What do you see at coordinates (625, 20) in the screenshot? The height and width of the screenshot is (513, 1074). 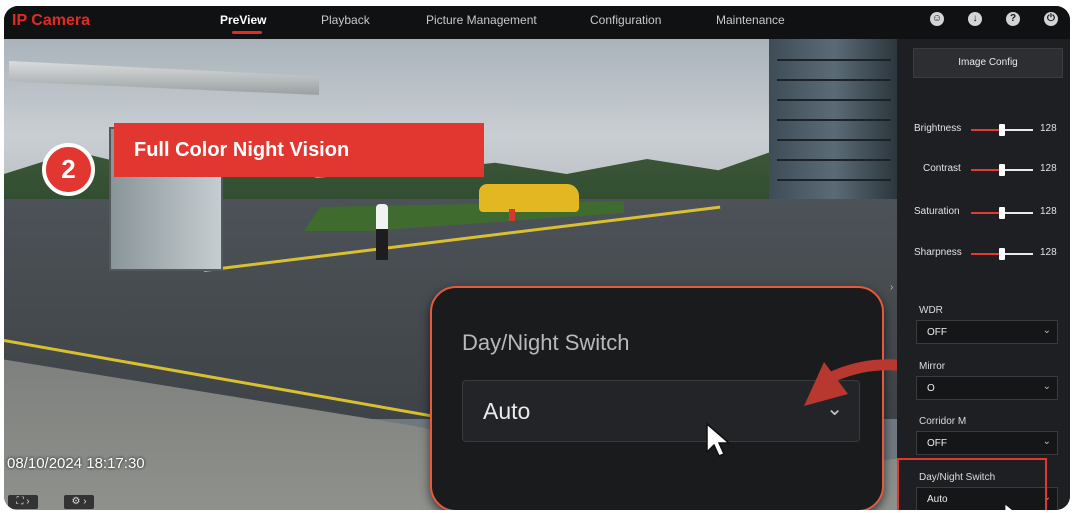 I see `tab-configuration: Configuration` at bounding box center [625, 20].